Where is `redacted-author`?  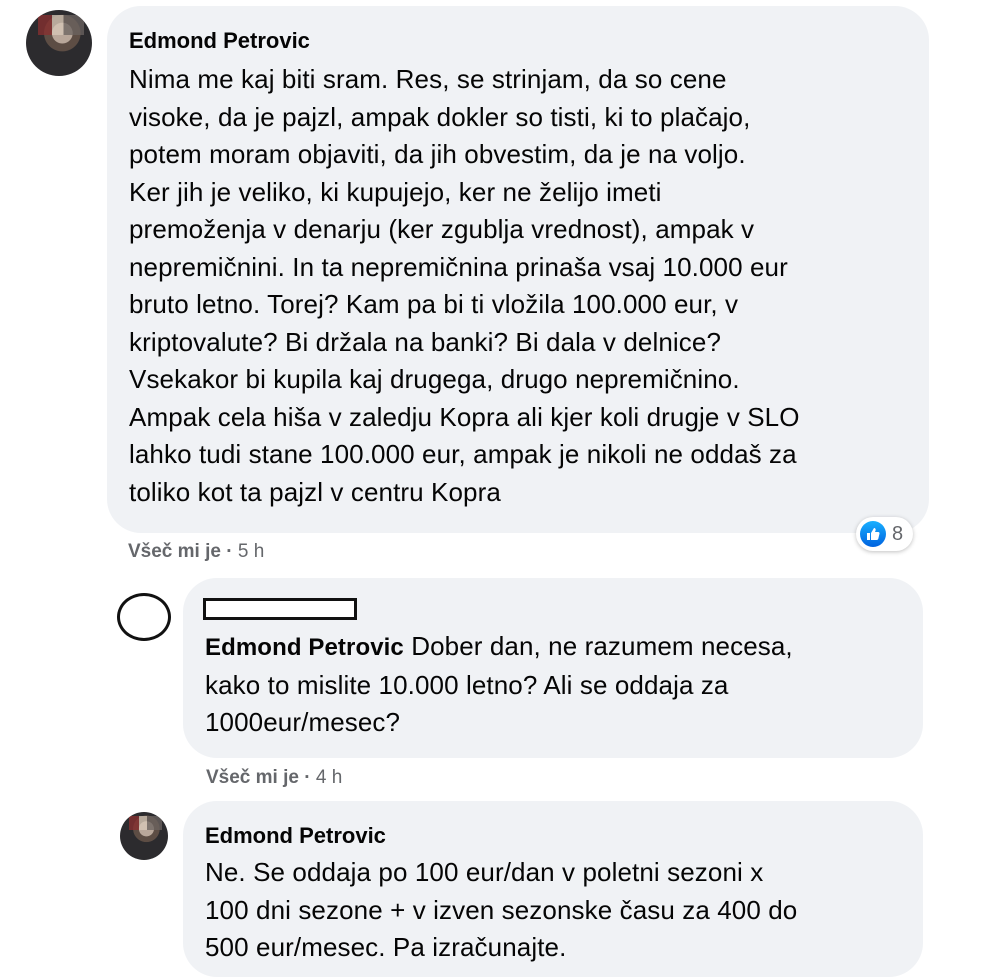 redacted-author is located at coordinates (280, 609).